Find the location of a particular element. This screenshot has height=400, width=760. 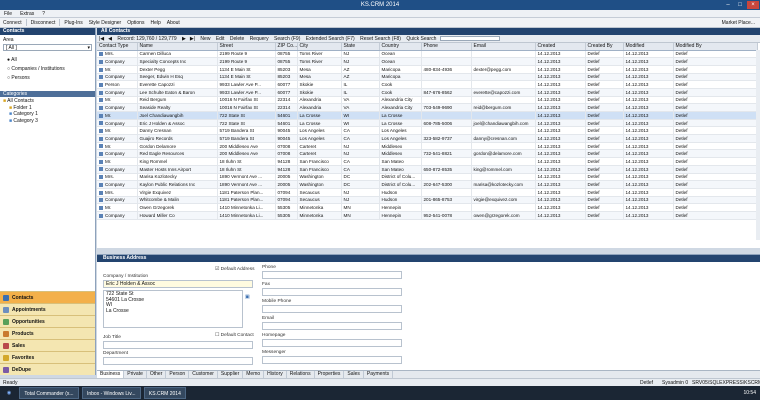

column-header: Created is located at coordinates (560, 47).